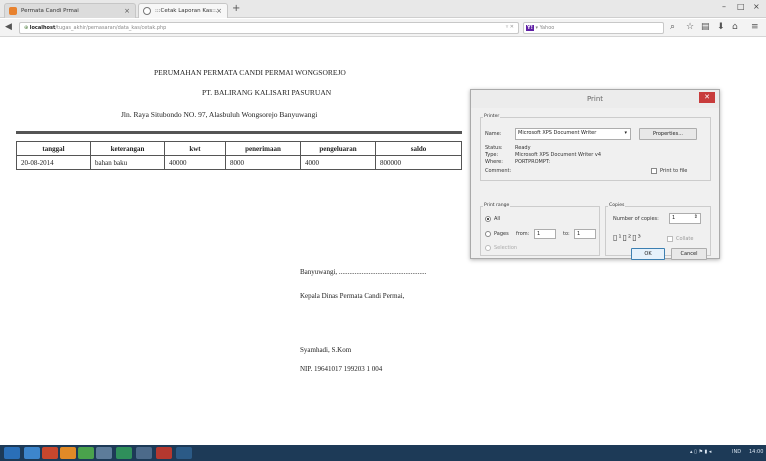  I want to click on reload-icon: ▿ ✕, so click(510, 27).